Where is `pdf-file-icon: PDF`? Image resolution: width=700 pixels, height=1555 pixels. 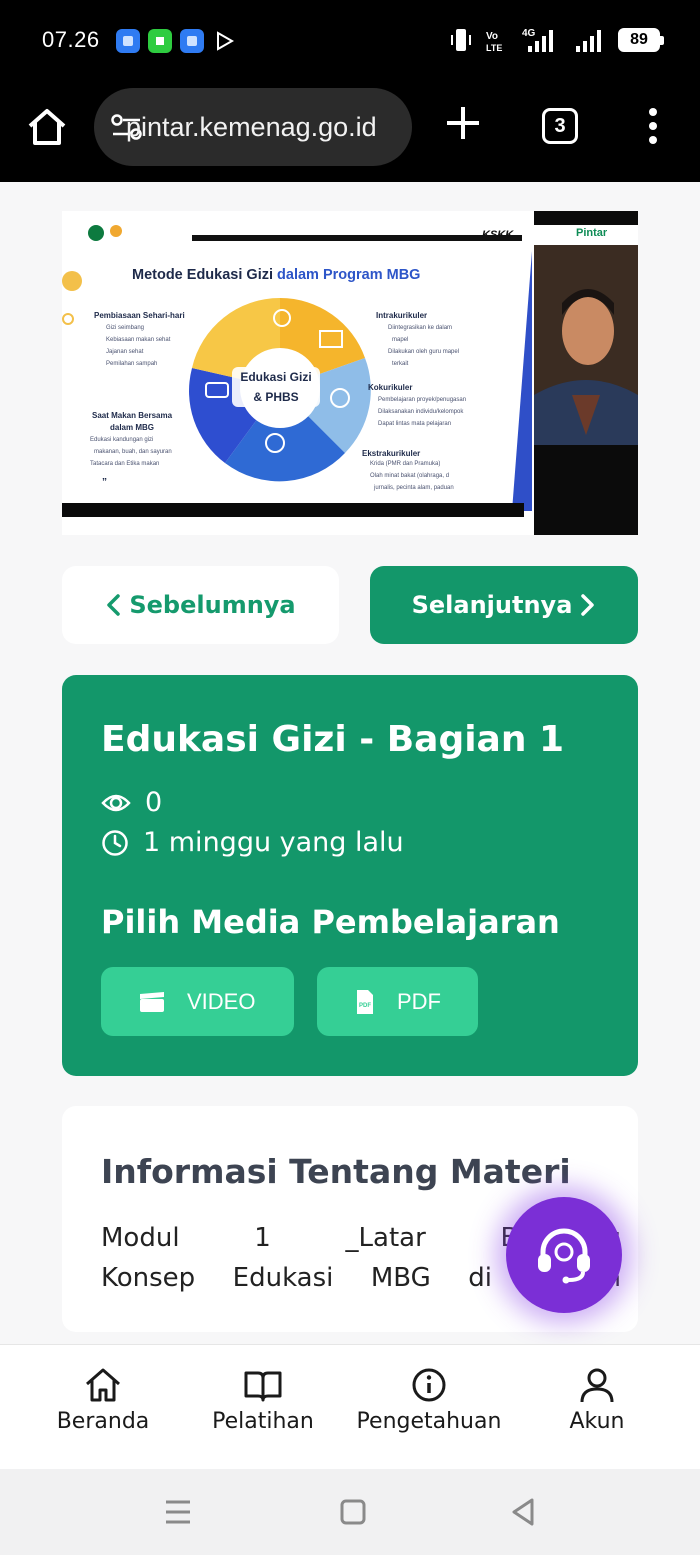 pdf-file-icon: PDF is located at coordinates (365, 1001).